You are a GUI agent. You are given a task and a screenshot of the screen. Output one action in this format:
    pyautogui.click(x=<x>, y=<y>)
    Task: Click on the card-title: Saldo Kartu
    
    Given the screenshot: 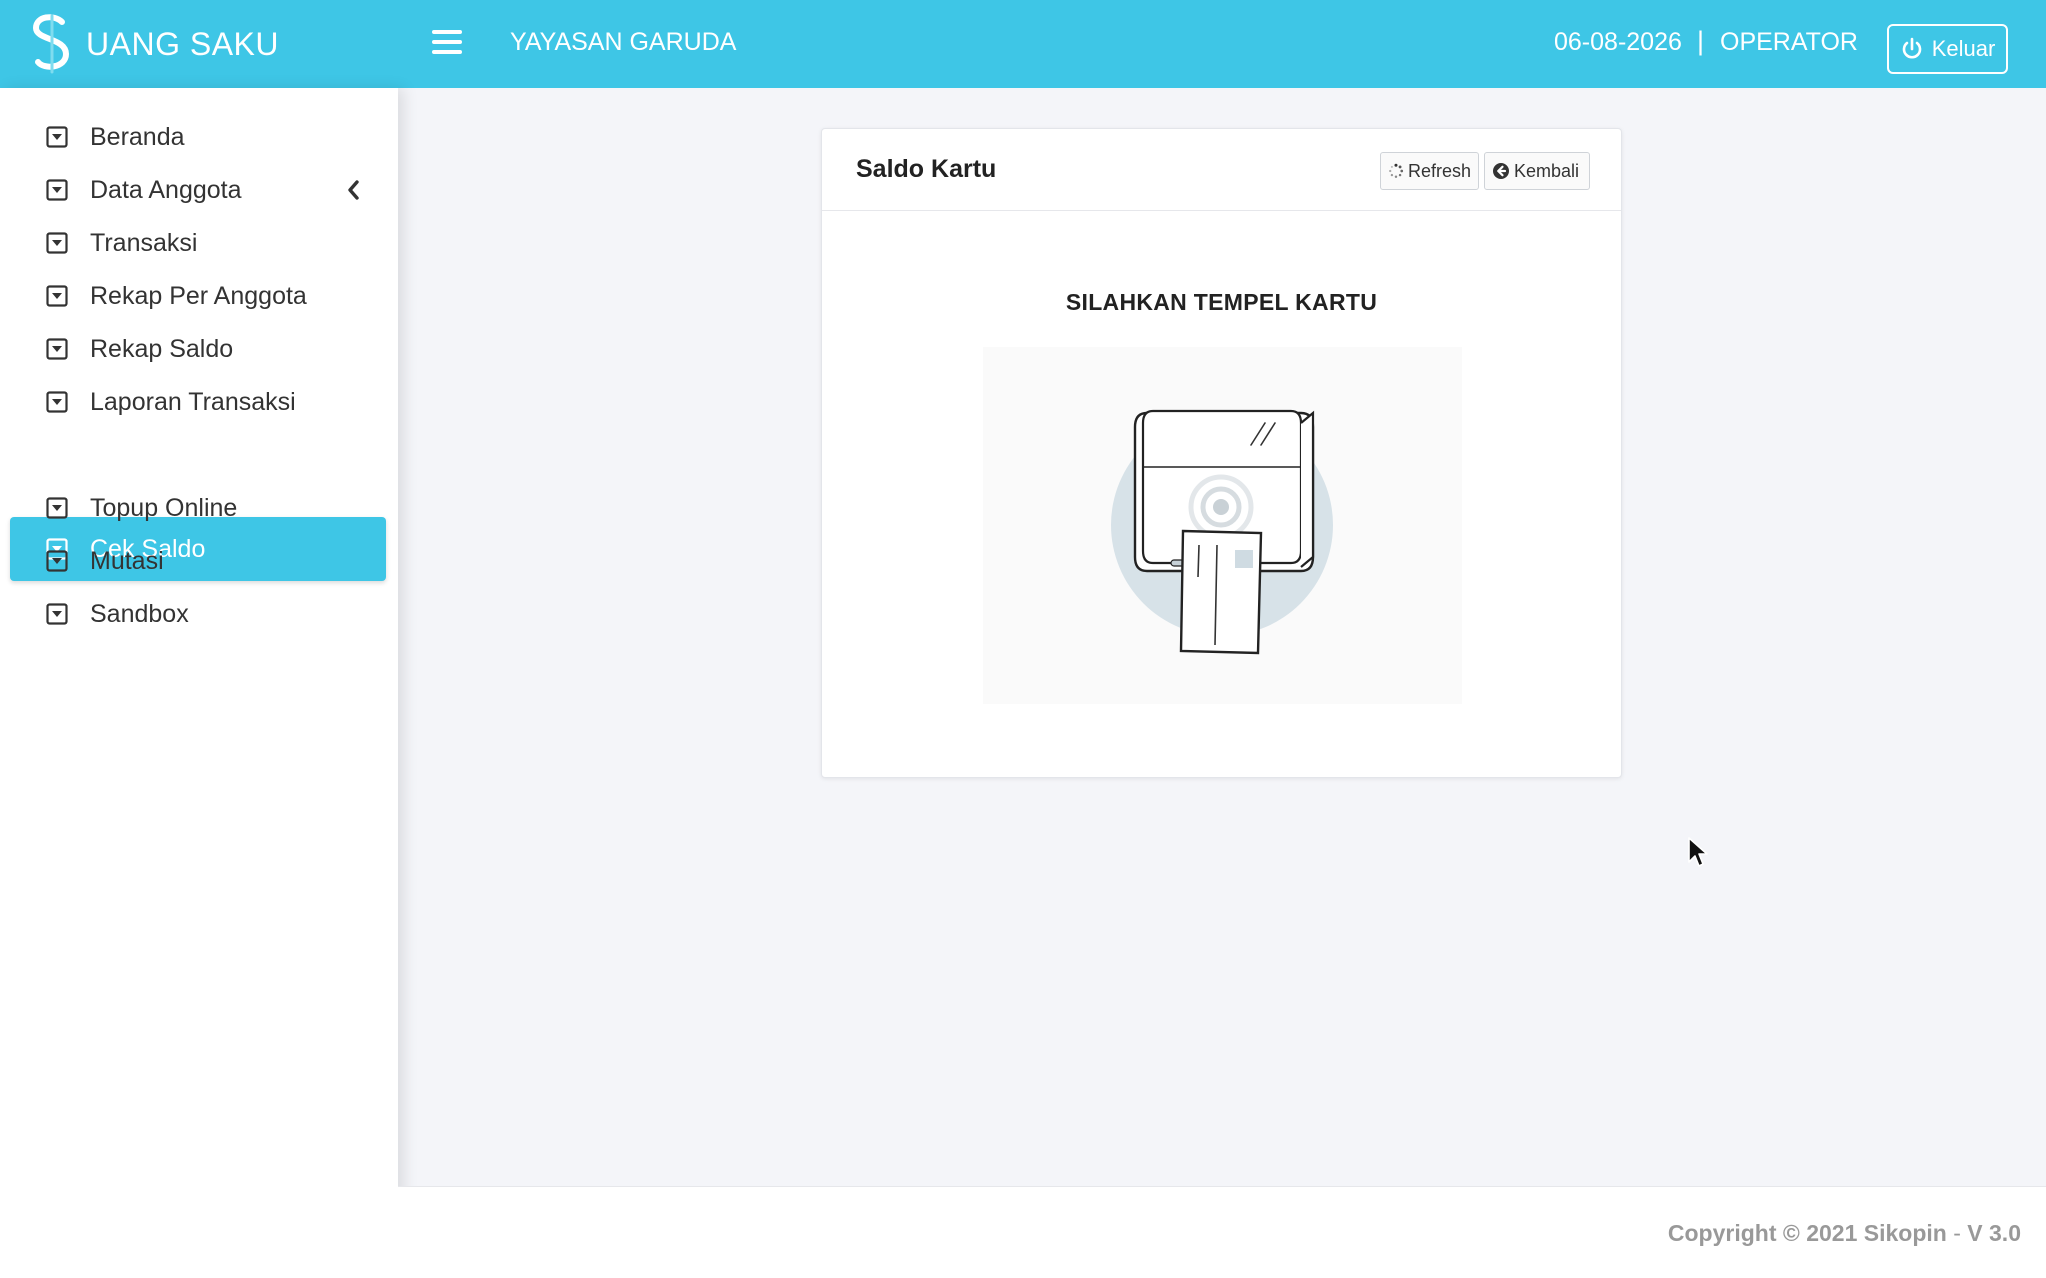 What is the action you would take?
    pyautogui.click(x=926, y=169)
    